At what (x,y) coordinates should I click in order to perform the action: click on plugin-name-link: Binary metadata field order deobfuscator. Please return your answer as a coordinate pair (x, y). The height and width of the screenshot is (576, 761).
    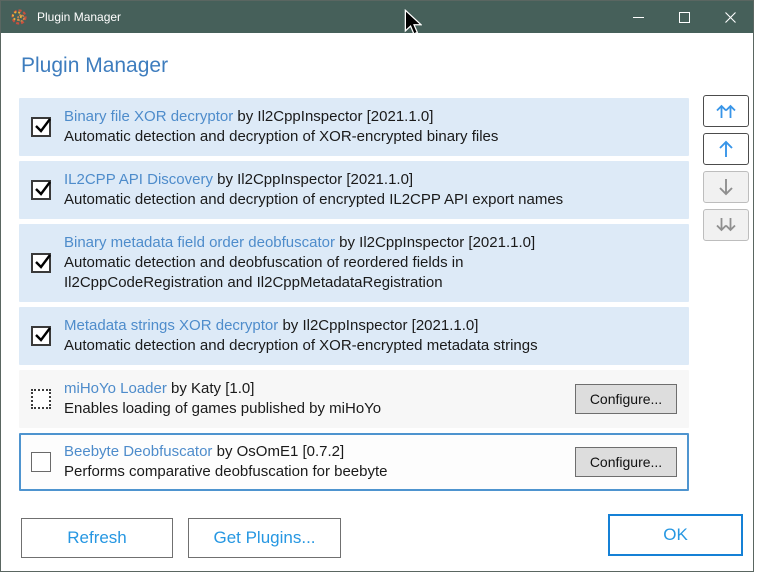
    Looking at the image, I should click on (199, 242).